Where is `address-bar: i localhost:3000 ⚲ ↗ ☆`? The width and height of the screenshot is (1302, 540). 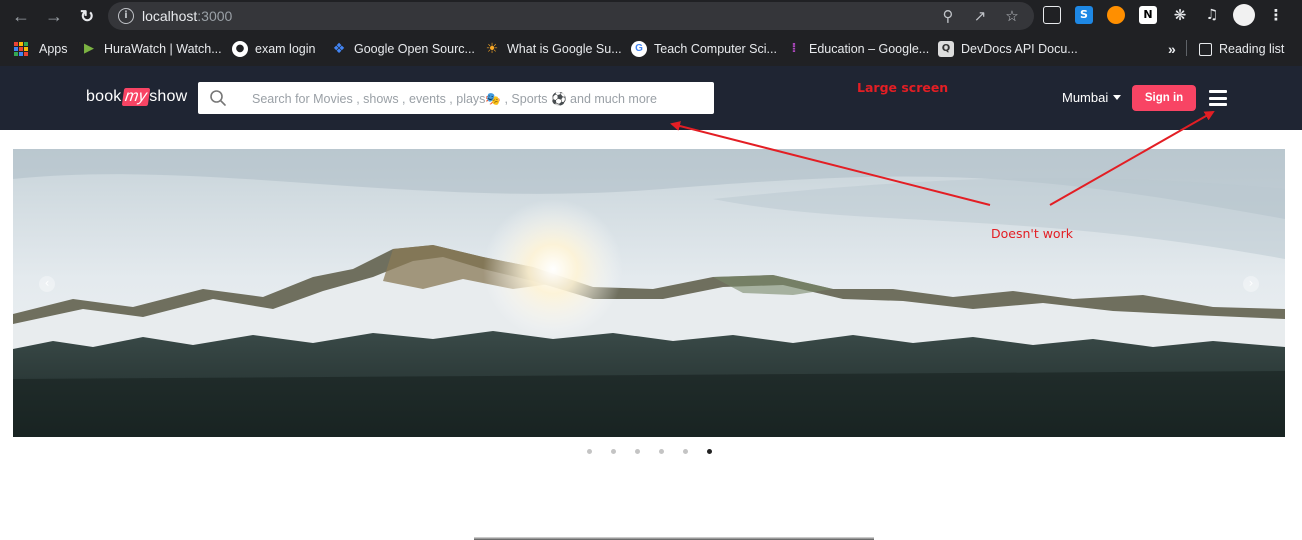
address-bar: i localhost:3000 ⚲ ↗ ☆ is located at coordinates (571, 16).